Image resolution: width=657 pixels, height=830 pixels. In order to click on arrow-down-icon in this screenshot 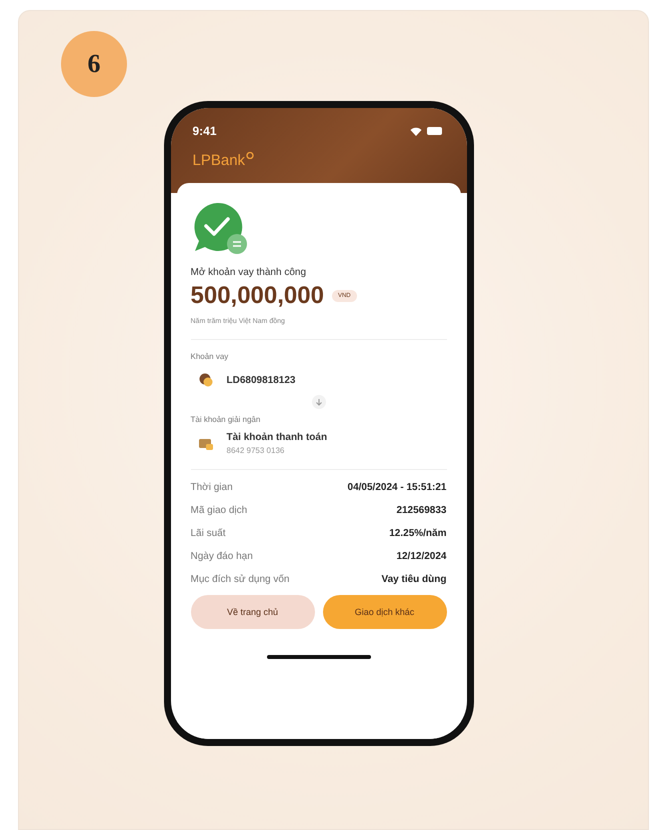, I will do `click(319, 402)`.